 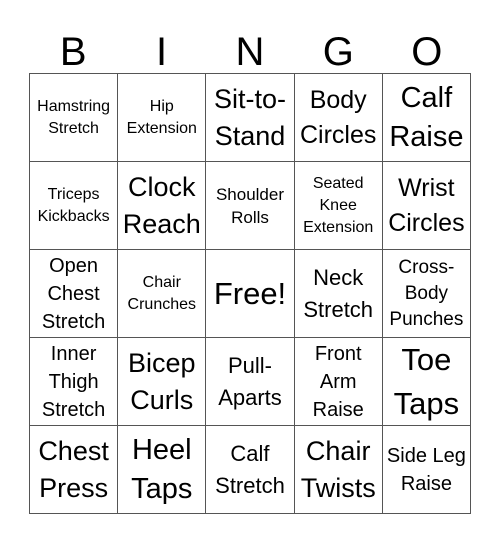 I want to click on cell-label: Seated Knee Extension, so click(x=338, y=205).